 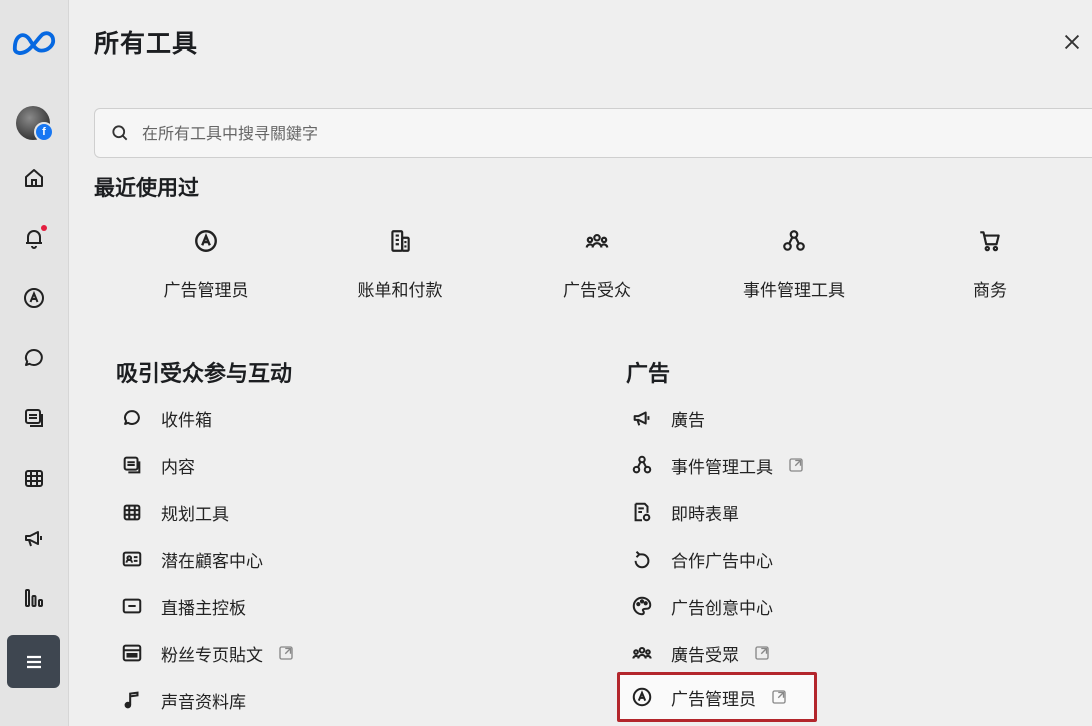 What do you see at coordinates (203, 608) in the screenshot?
I see `tool-item-label: 直播主控板` at bounding box center [203, 608].